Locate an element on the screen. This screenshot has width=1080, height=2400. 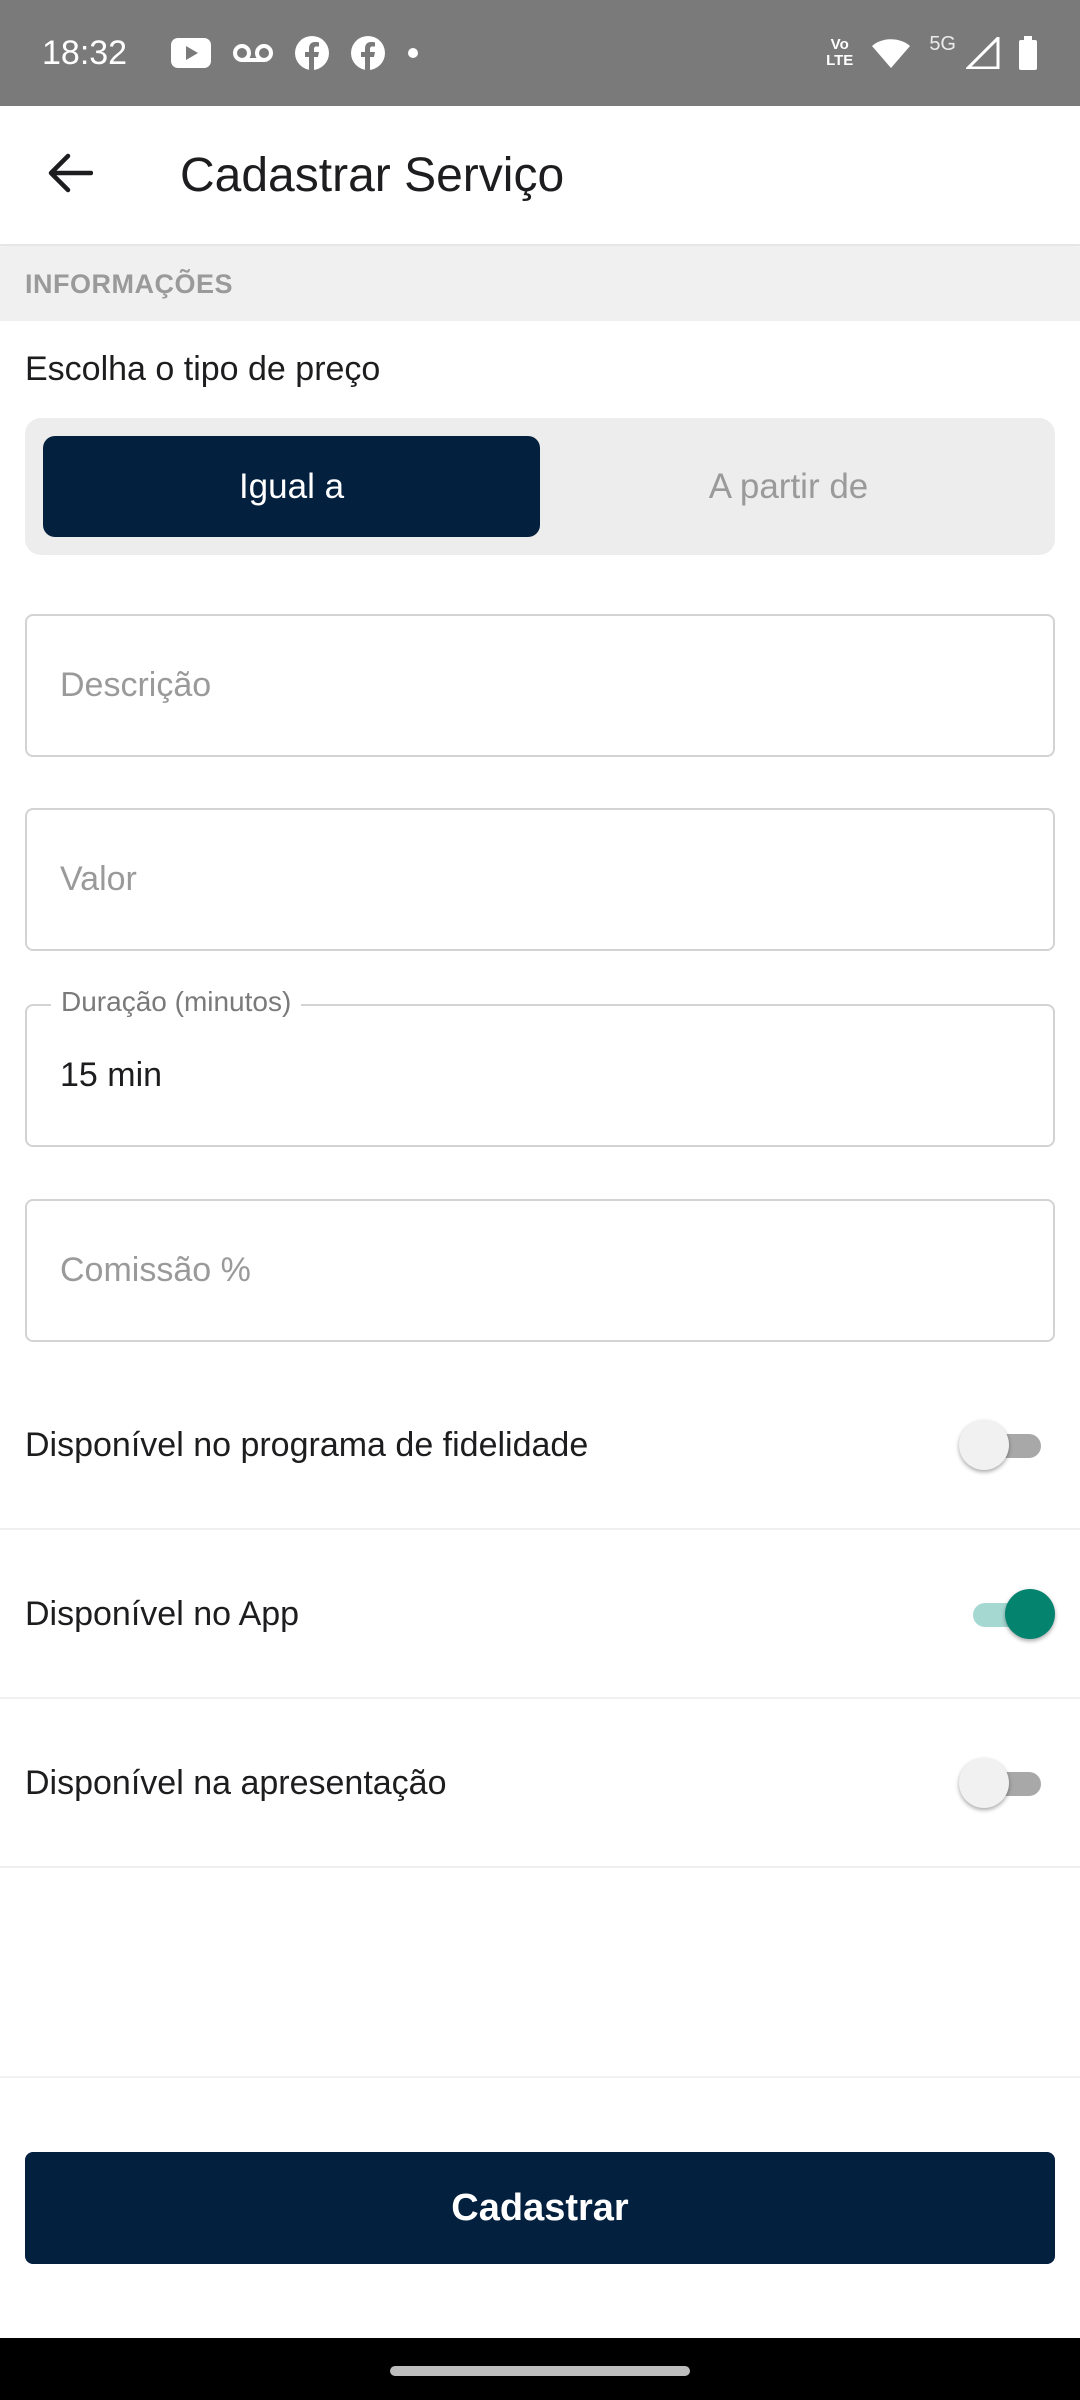
price-type-selector: Igual a A partir de is located at coordinates (540, 486).